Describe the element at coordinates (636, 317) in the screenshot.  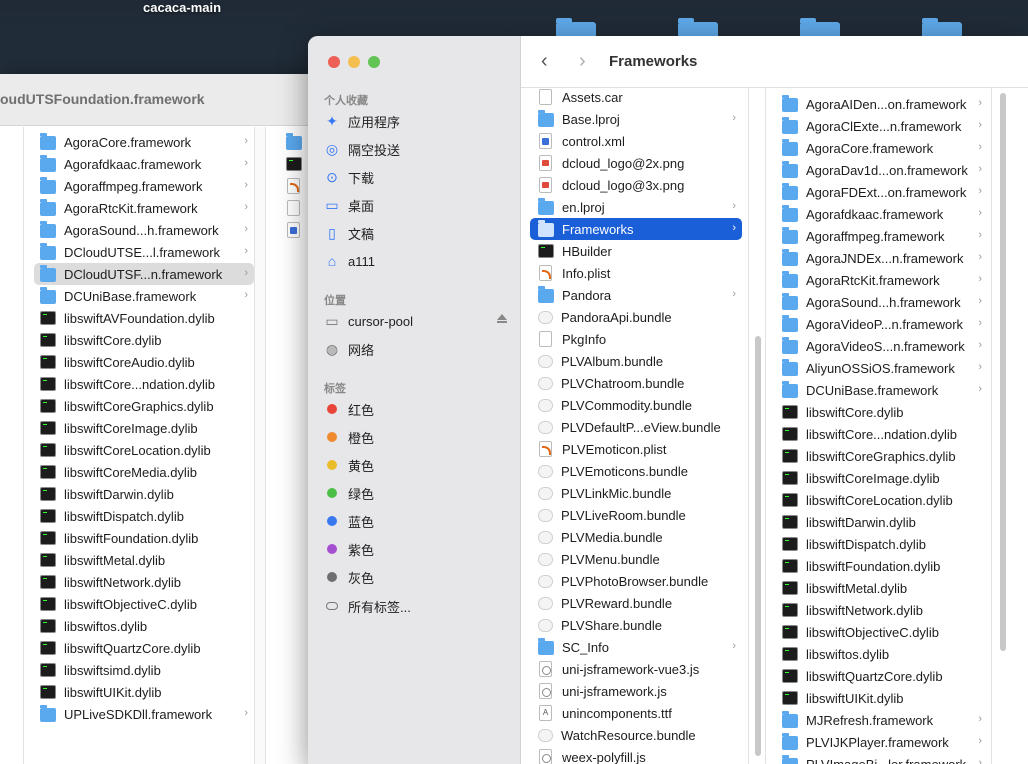
I see `file-item: PandoraApi.bundle` at that location.